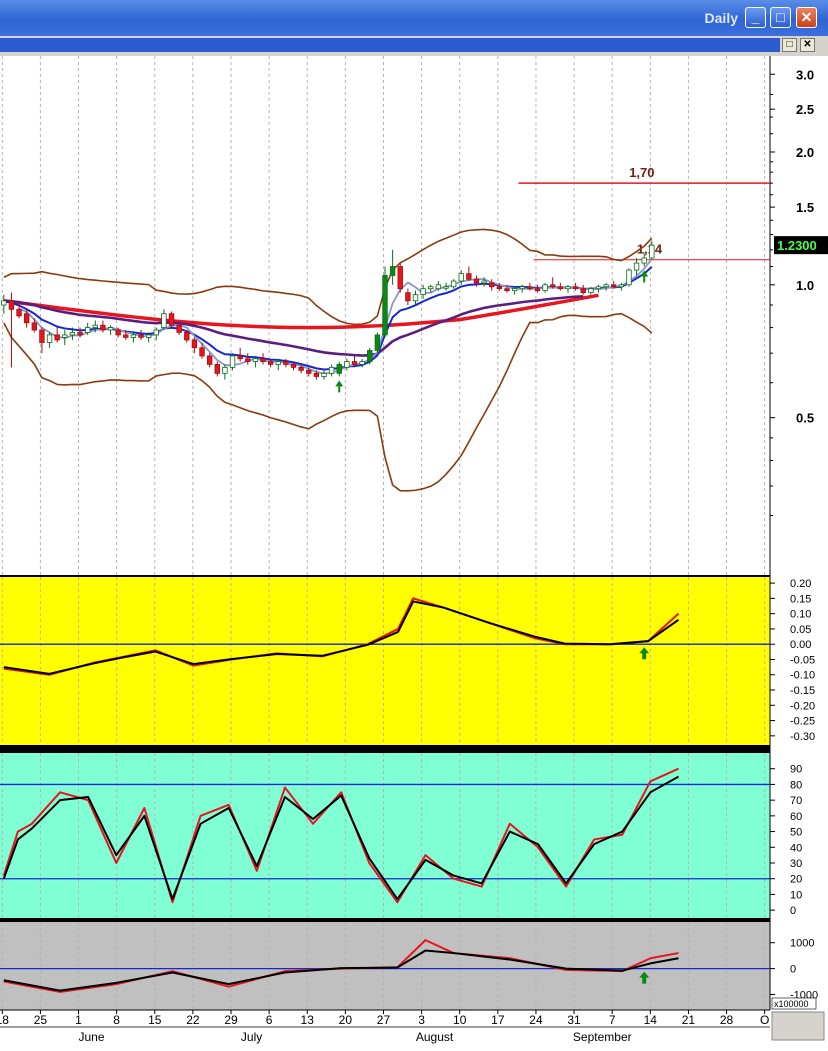 The width and height of the screenshot is (828, 1051). What do you see at coordinates (193, 1020) in the screenshot?
I see `x-tick-label: 22` at bounding box center [193, 1020].